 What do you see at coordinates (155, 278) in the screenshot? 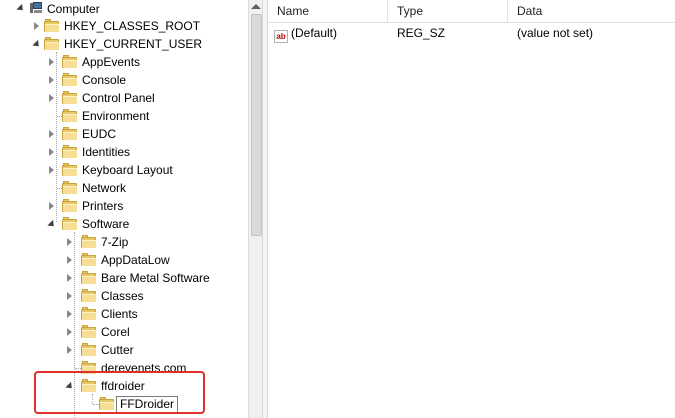
I see `tree-node-label: Bare Metal Software` at bounding box center [155, 278].